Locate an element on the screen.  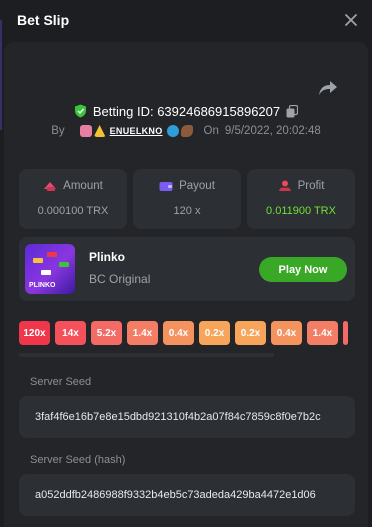
multiplier-chip-partial is located at coordinates (345, 333).